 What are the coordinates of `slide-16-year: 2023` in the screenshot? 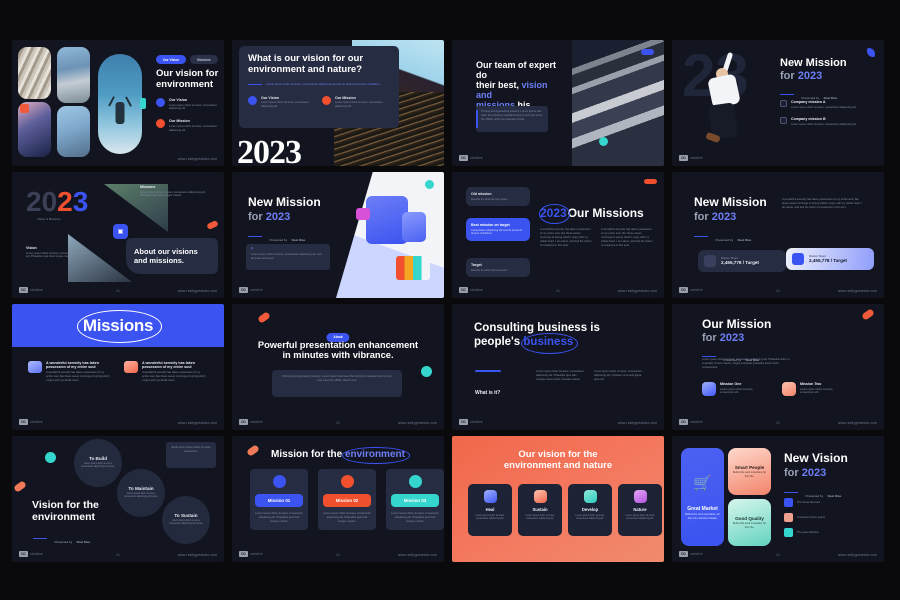 It's located at (814, 473).